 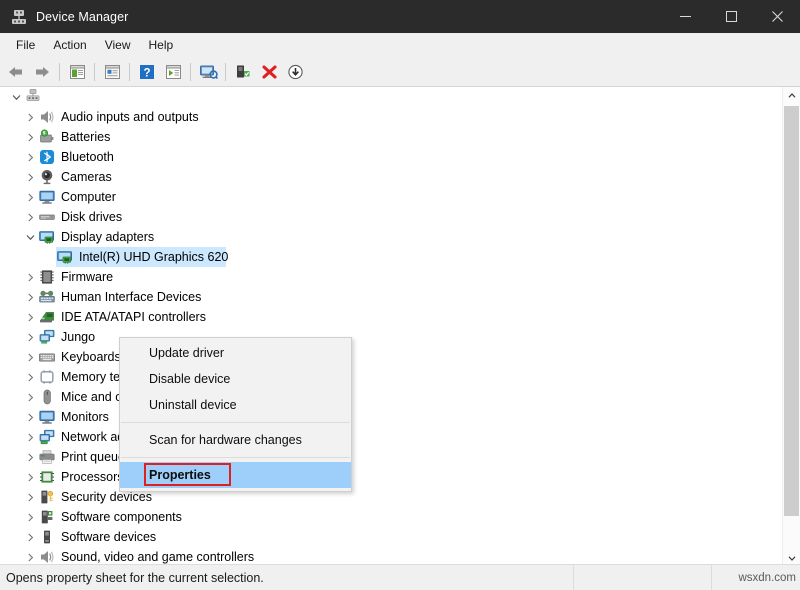 What do you see at coordinates (235, 440) in the screenshot?
I see `context-menu-item-scan-for-hardware-changes: Scan for hardware changes` at bounding box center [235, 440].